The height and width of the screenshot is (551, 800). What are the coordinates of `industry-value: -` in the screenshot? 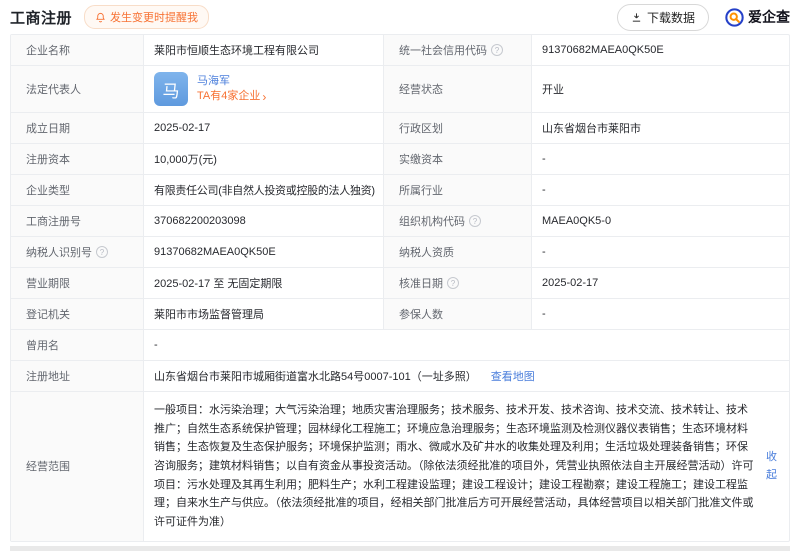 It's located at (660, 190).